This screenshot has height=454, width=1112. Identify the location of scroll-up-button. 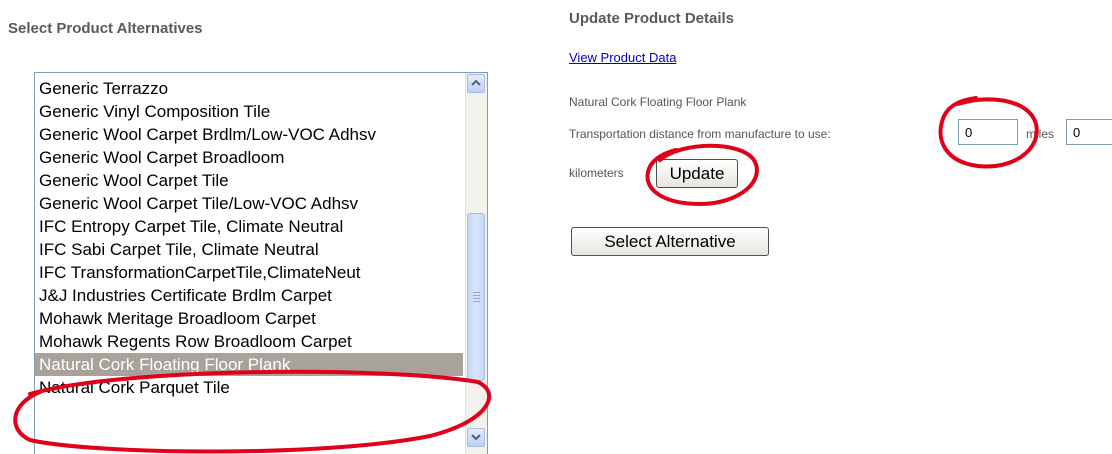
(476, 83).